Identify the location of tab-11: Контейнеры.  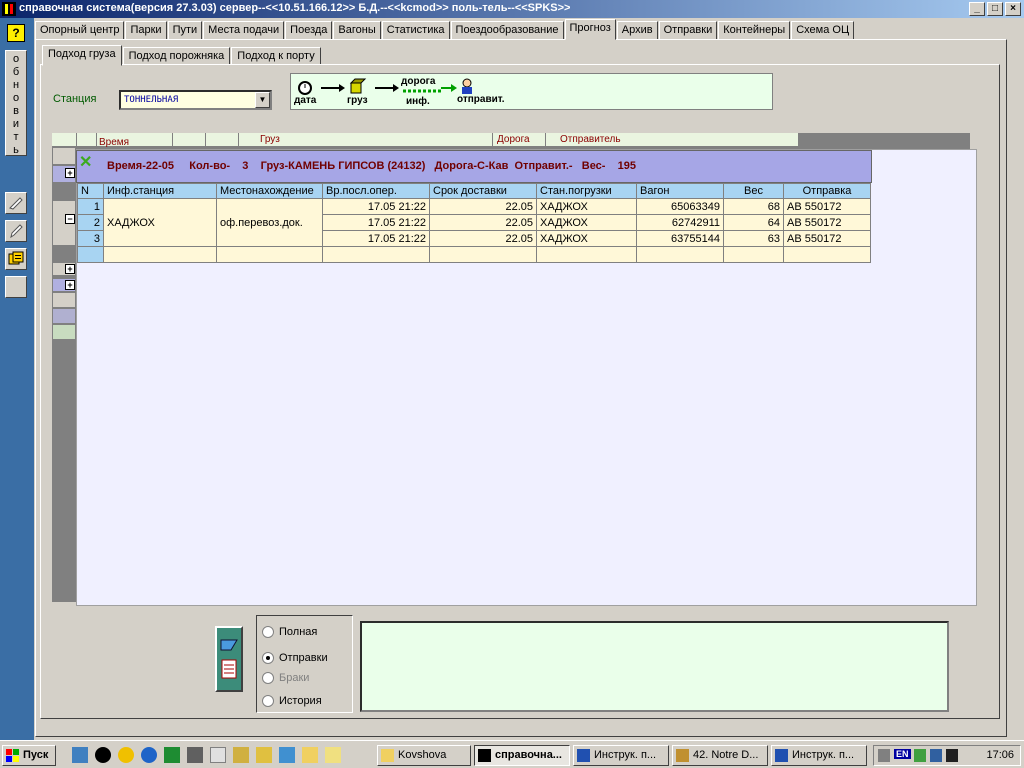
(754, 30).